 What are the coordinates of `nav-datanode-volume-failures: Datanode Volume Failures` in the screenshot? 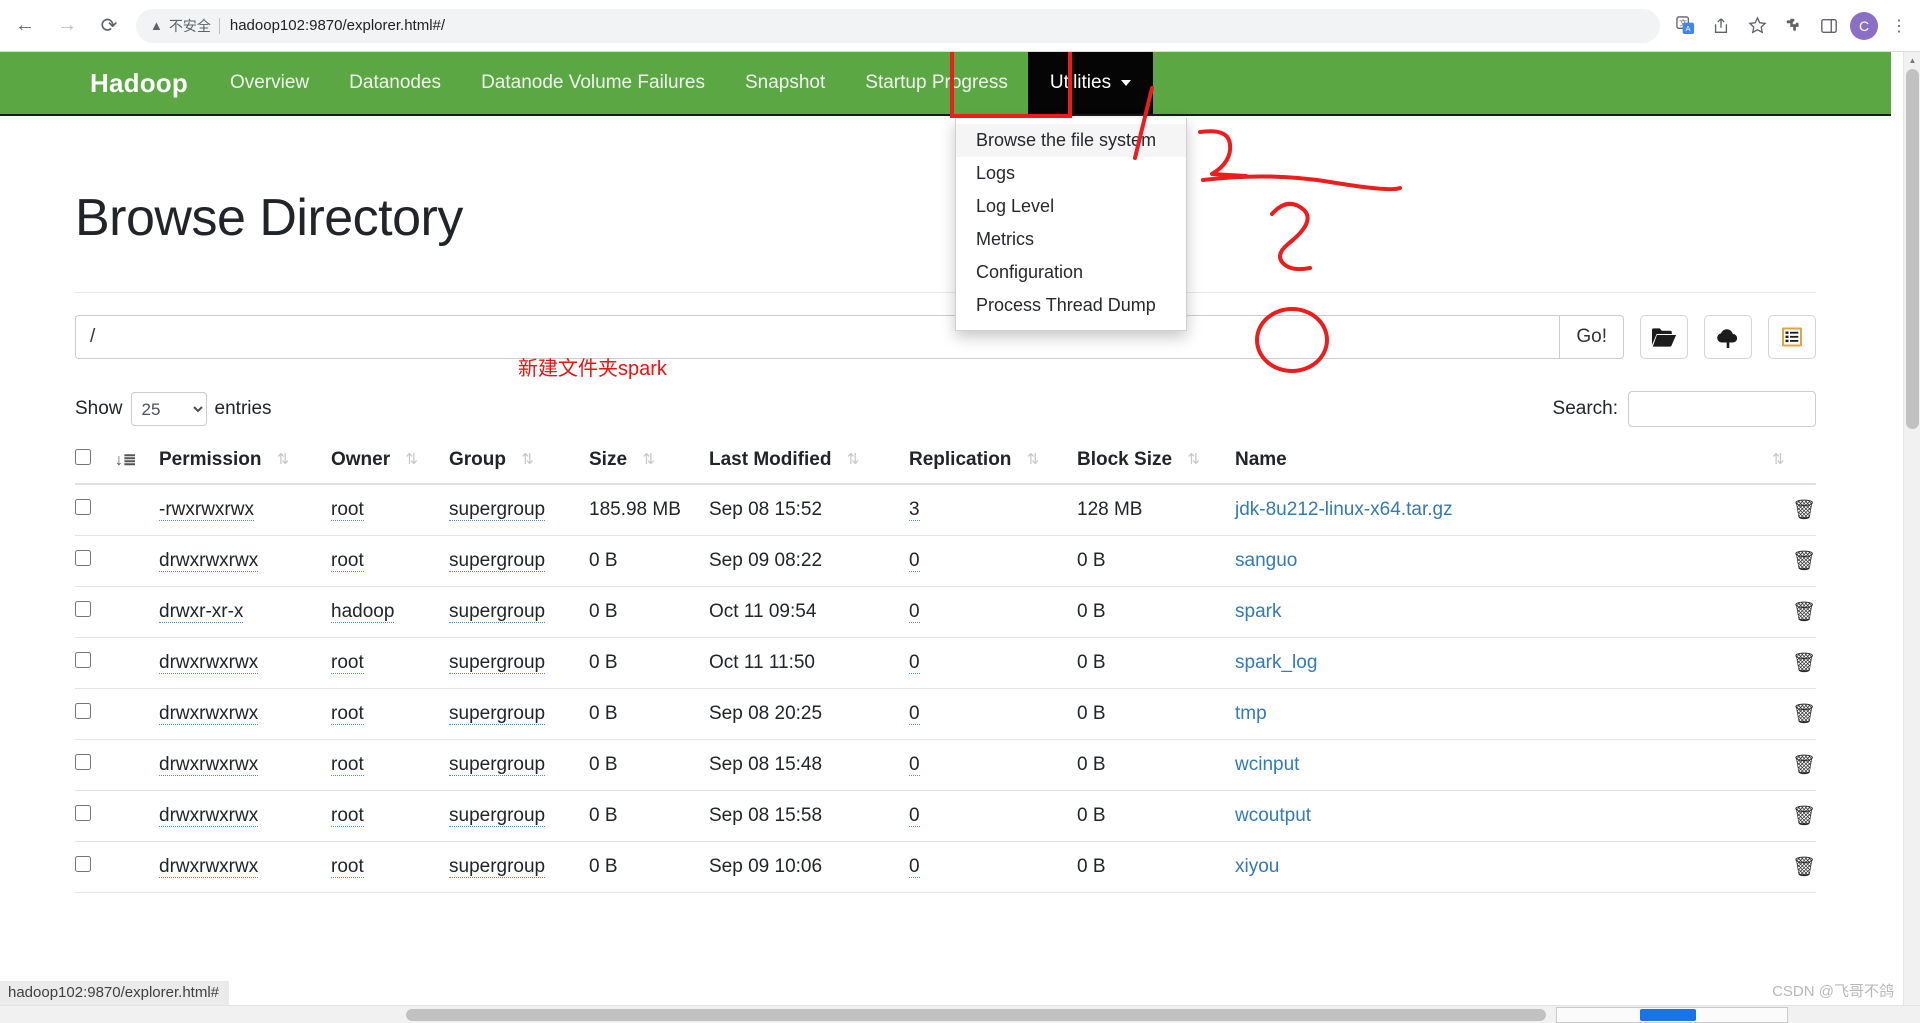 It's located at (593, 83).